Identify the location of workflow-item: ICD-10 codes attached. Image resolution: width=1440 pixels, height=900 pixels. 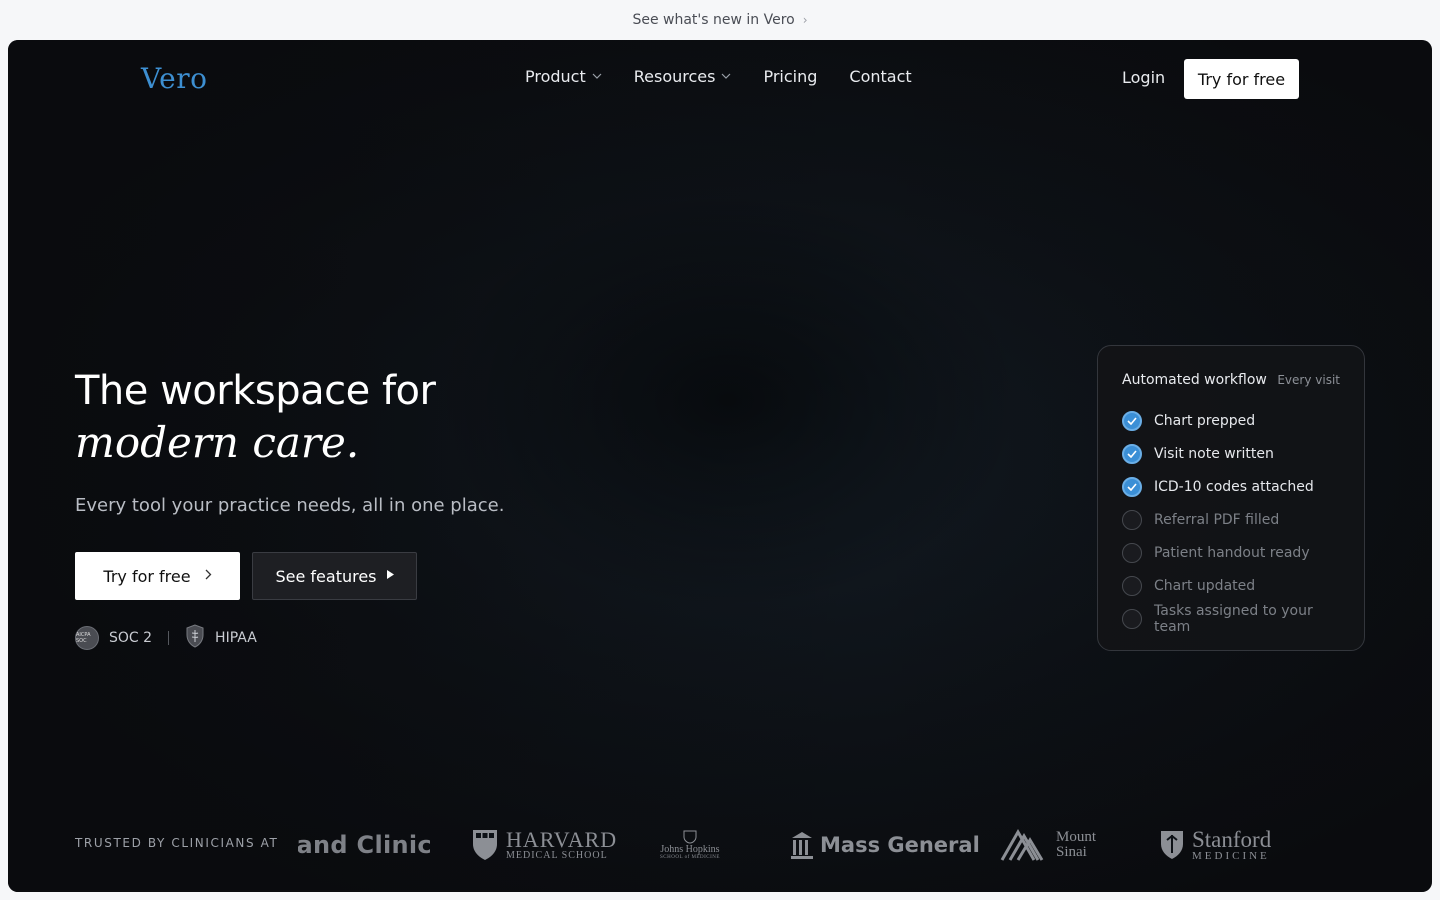
(1231, 486).